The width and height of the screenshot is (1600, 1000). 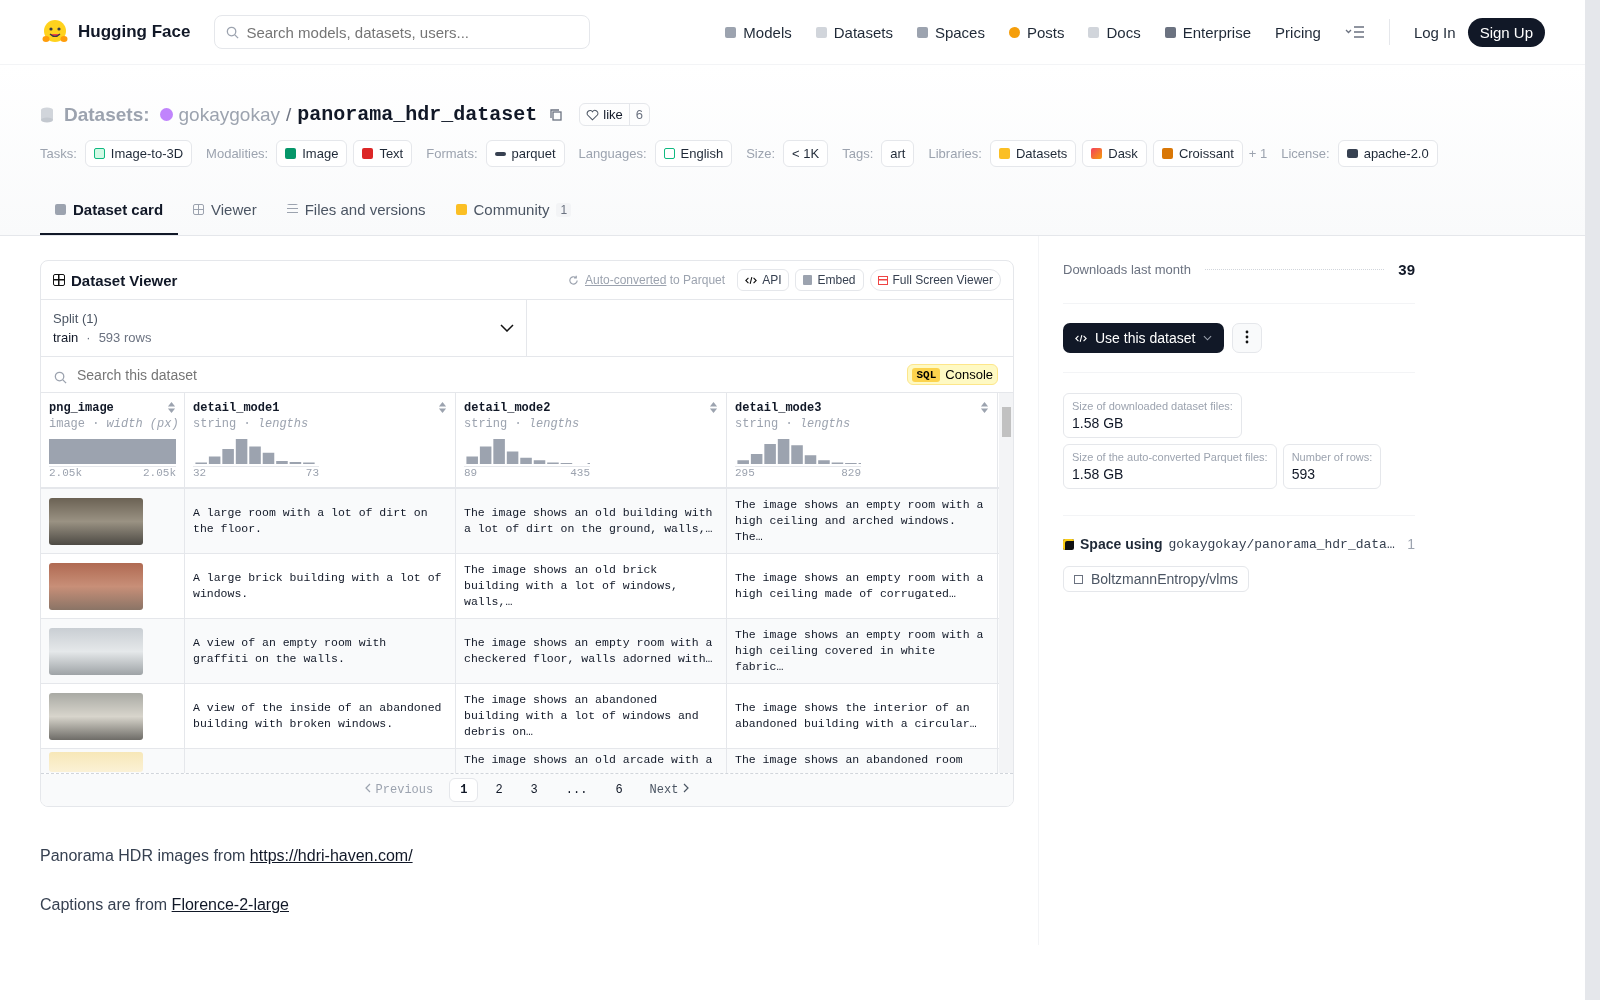 I want to click on card-paragraph: Captions are from Florence-2-large, so click(x=165, y=905).